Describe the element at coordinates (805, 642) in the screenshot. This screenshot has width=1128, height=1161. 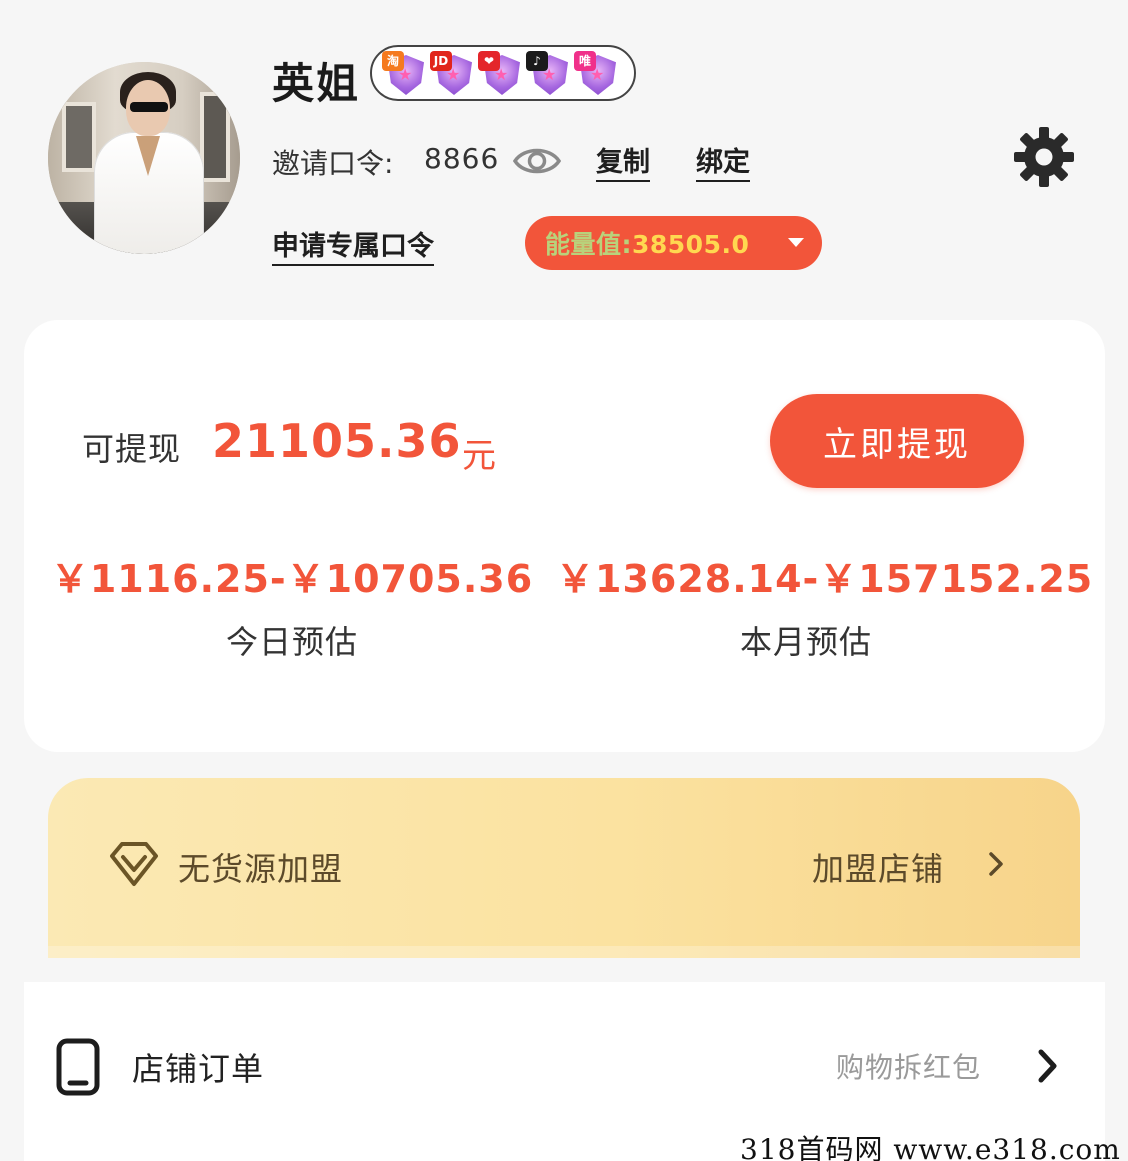
I see `month-estimate-label: 本月预估` at that location.